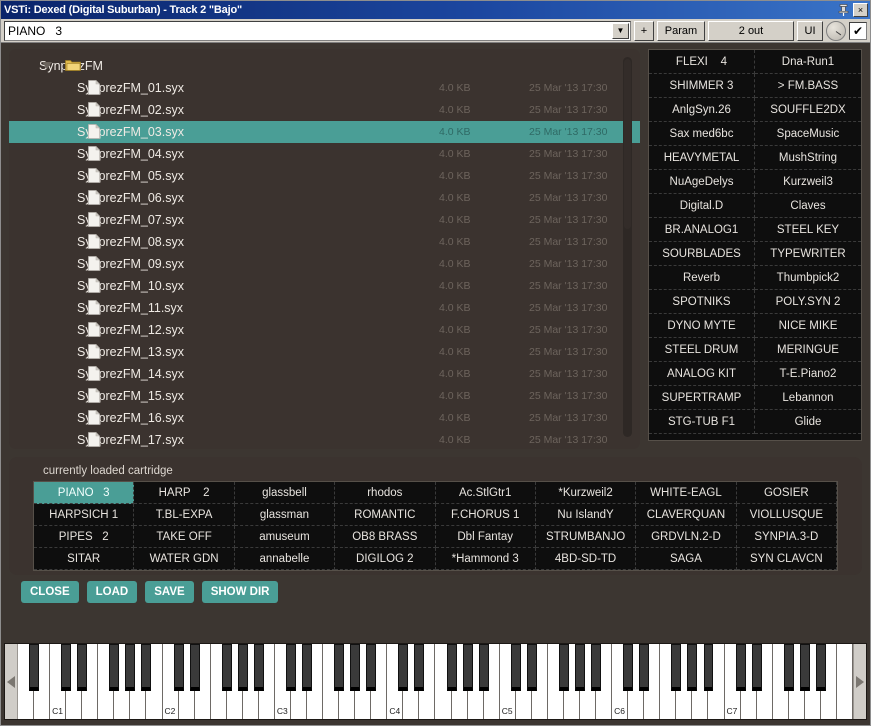  I want to click on preset-cell: DYNO MYTE, so click(702, 326).